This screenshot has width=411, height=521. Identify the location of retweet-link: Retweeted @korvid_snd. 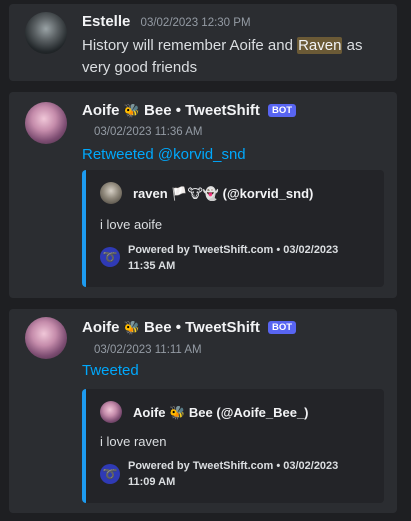
(164, 154).